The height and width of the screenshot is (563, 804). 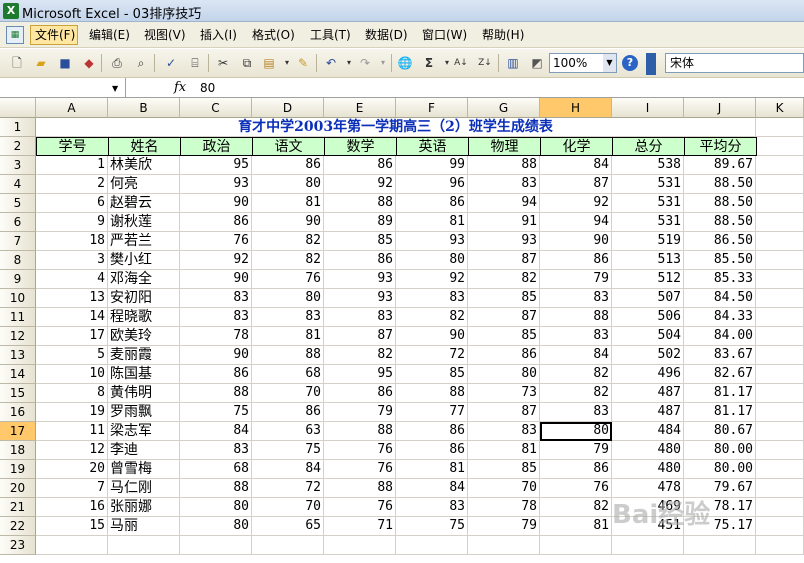 I want to click on research-icon: ⌸, so click(x=195, y=63).